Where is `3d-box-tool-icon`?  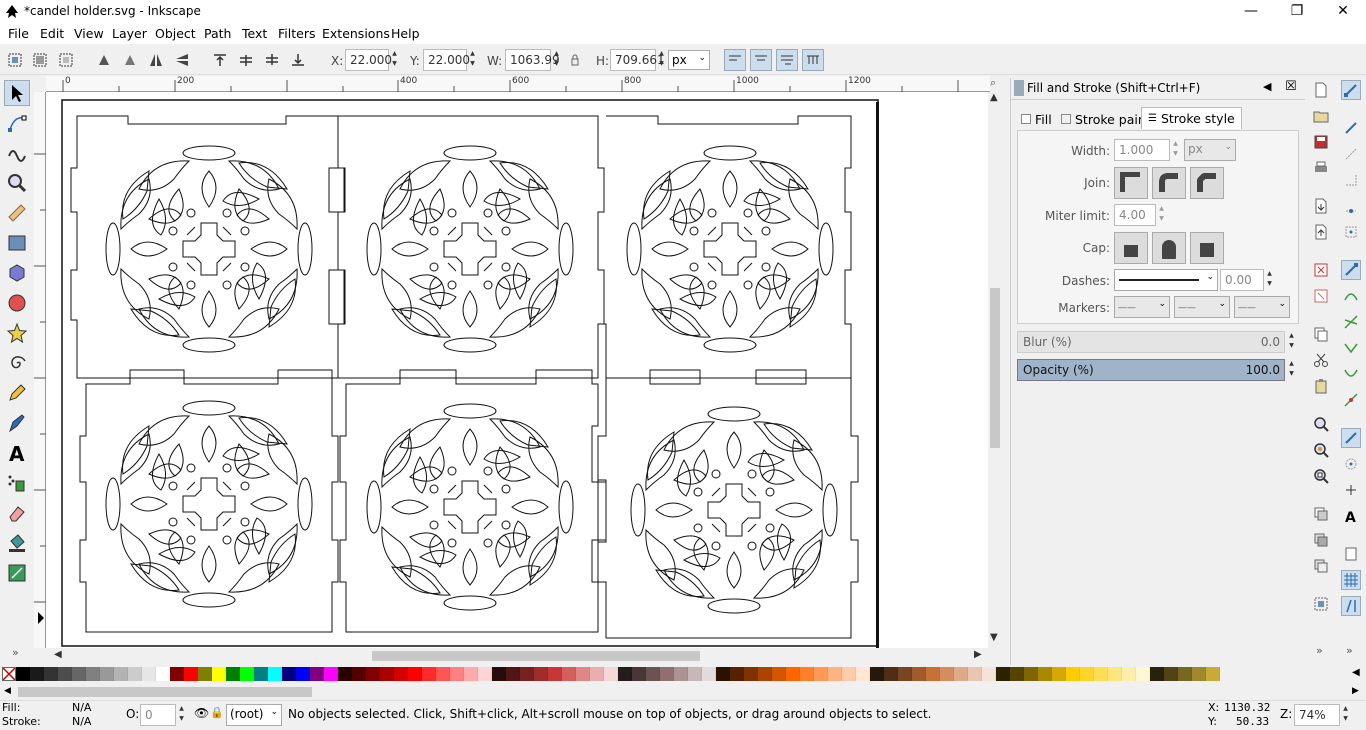
3d-box-tool-icon is located at coordinates (17, 273).